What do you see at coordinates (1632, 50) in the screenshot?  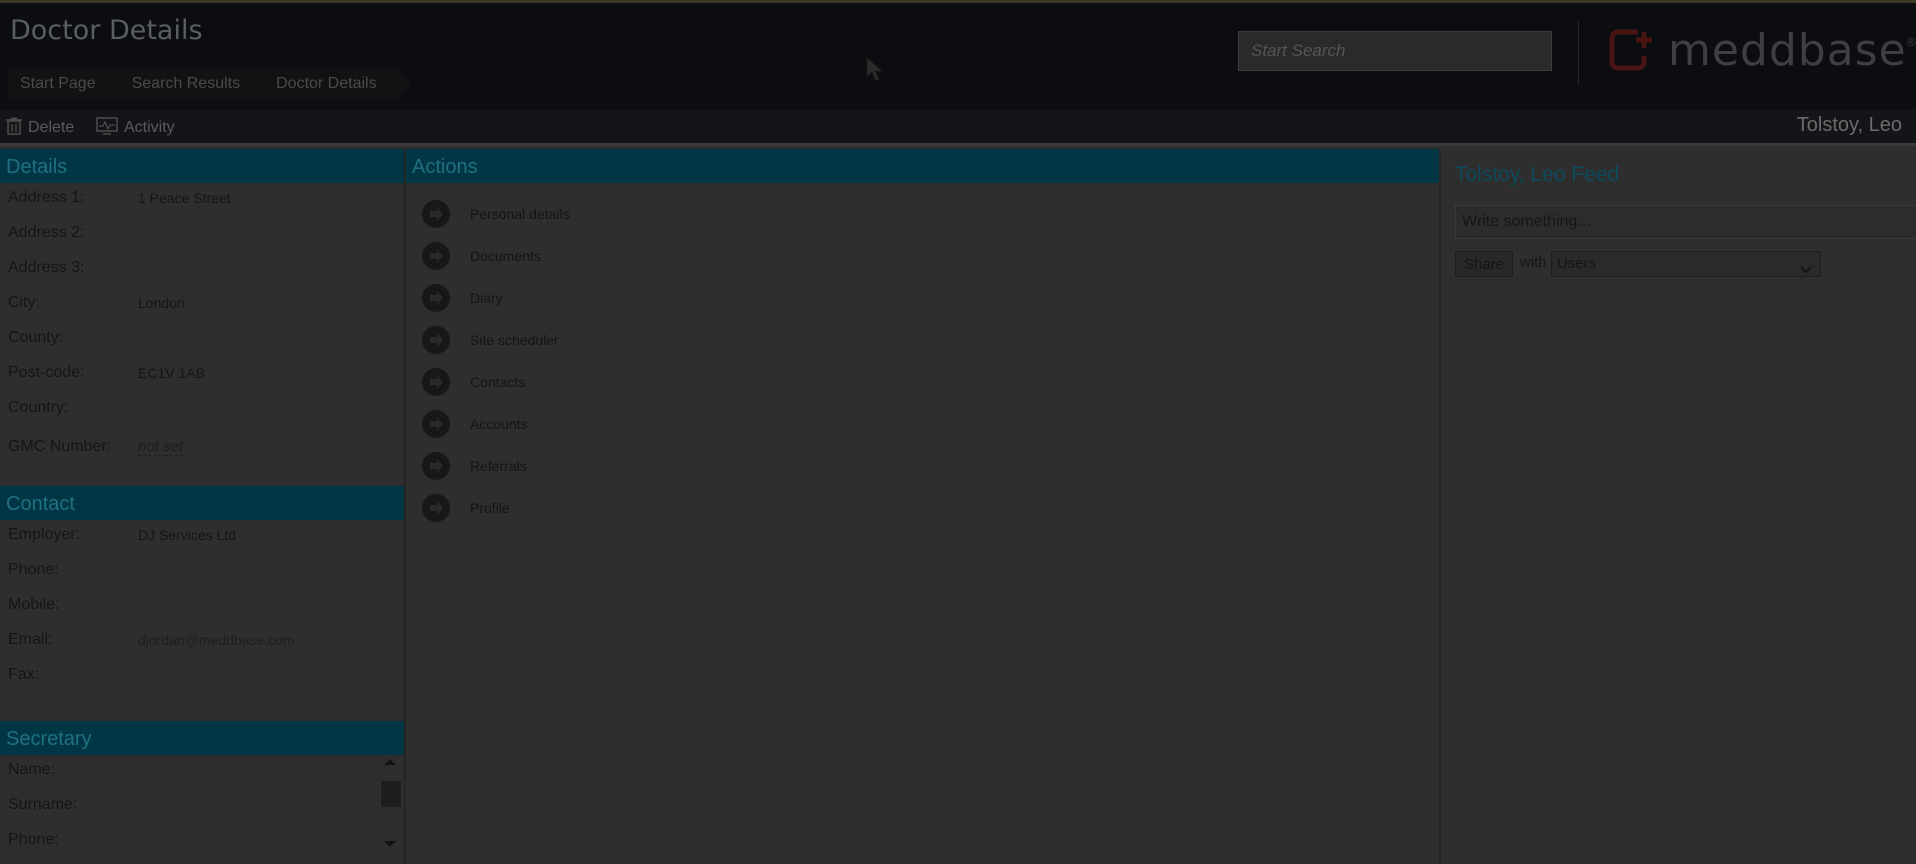 I see `meddbase-logo-icon` at bounding box center [1632, 50].